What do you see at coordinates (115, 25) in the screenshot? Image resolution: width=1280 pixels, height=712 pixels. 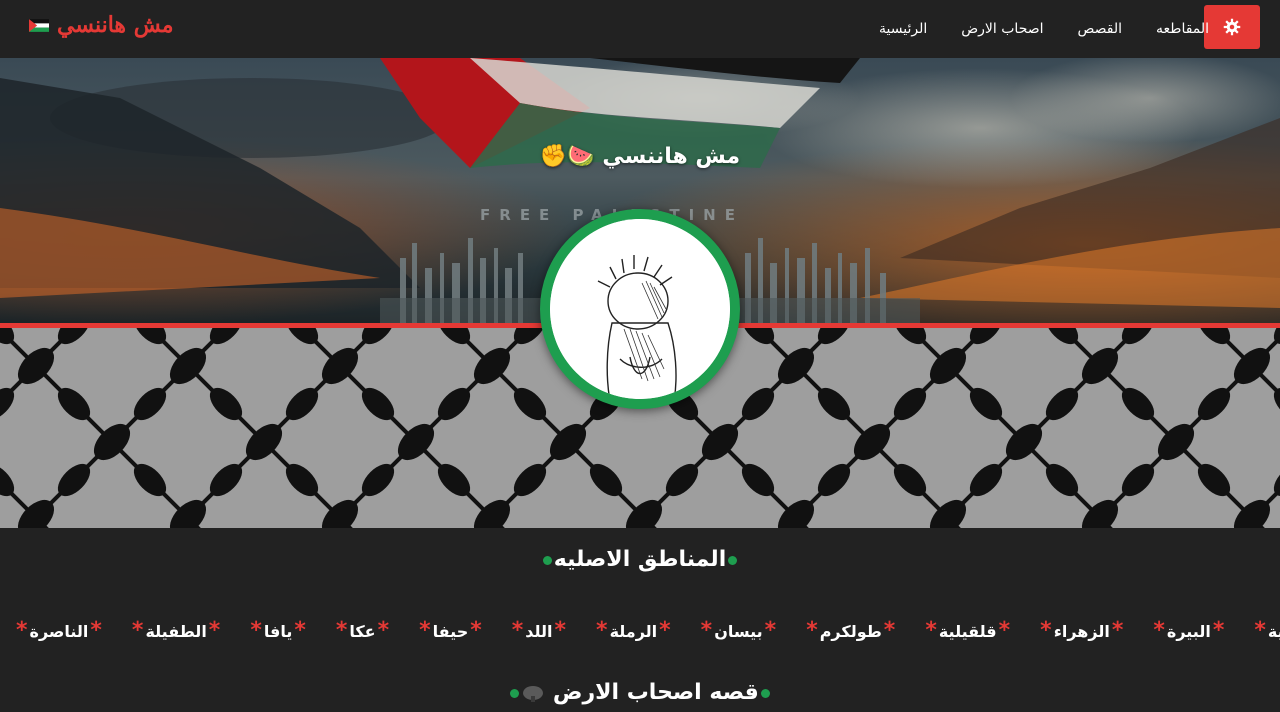 I see `brand-title: مش هاننسي` at bounding box center [115, 25].